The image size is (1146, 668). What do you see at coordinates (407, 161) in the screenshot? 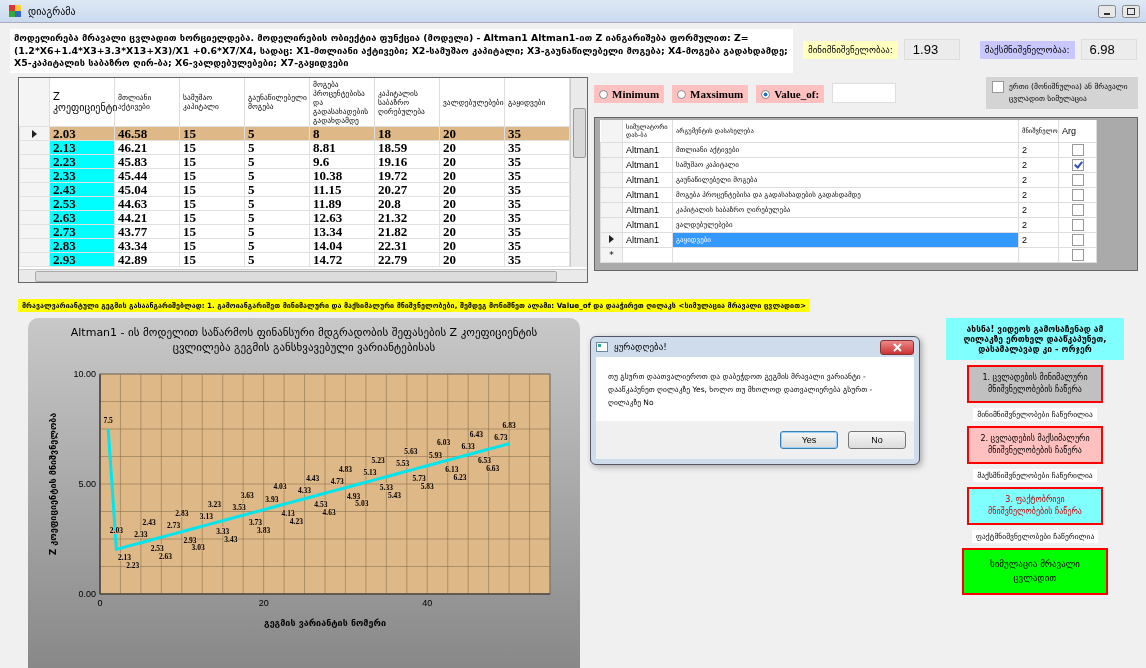
I see `table-cell: 19.16` at bounding box center [407, 161].